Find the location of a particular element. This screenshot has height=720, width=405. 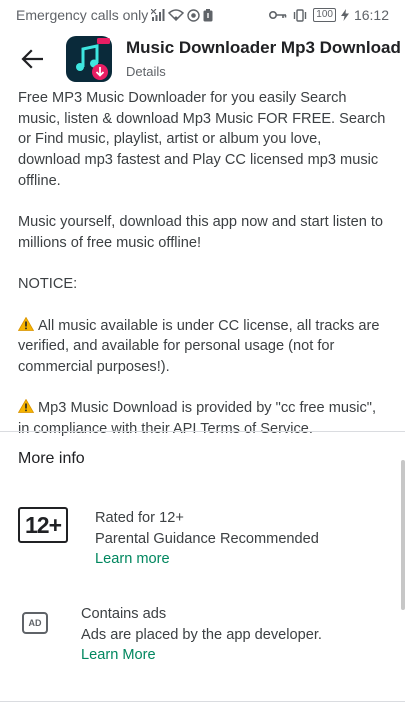

status-bar: Emergency calls only 100 16:12 is located at coordinates (202, 15).